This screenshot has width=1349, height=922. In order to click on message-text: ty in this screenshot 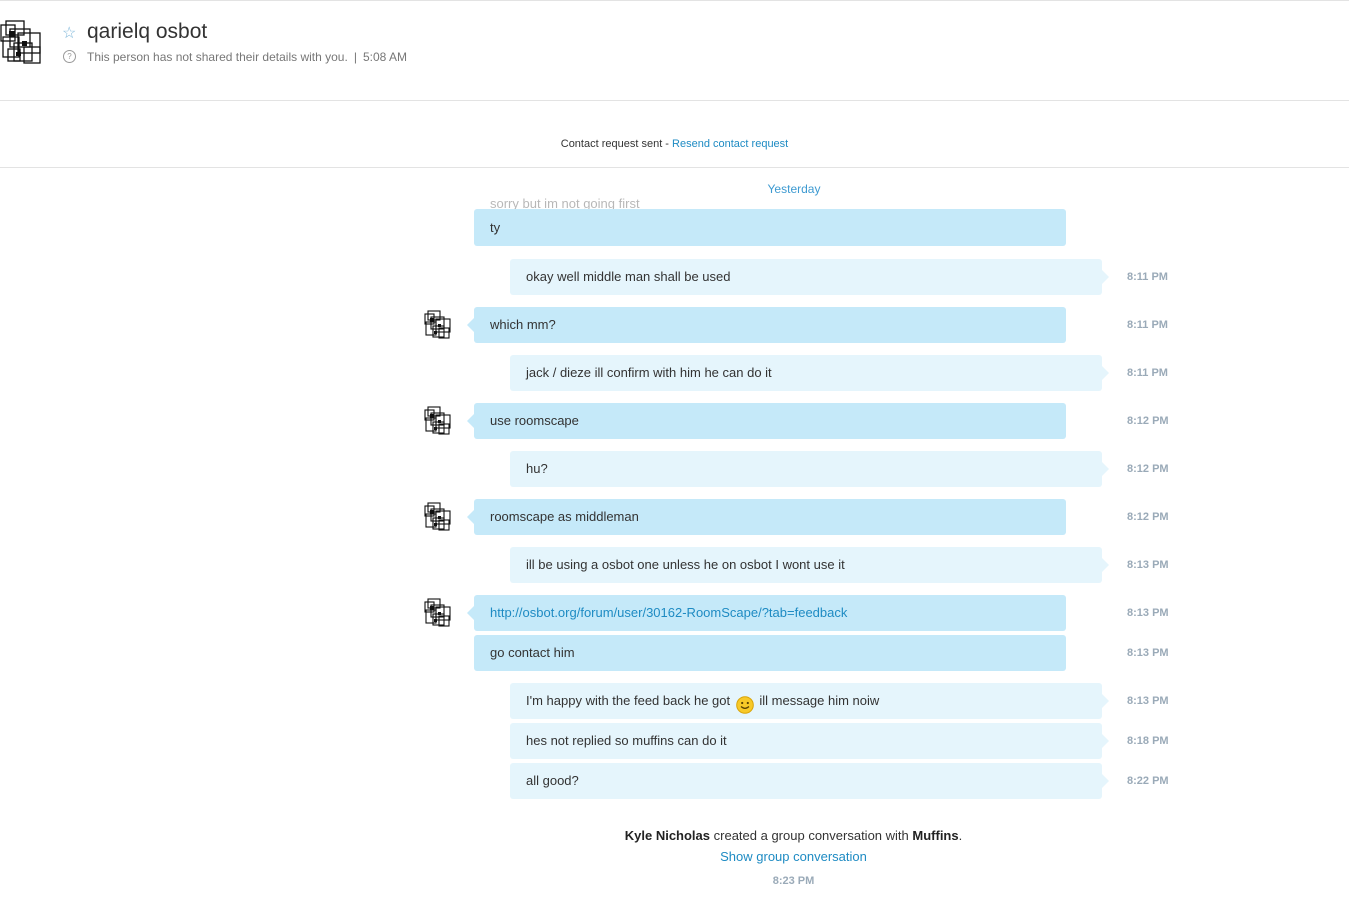, I will do `click(495, 227)`.